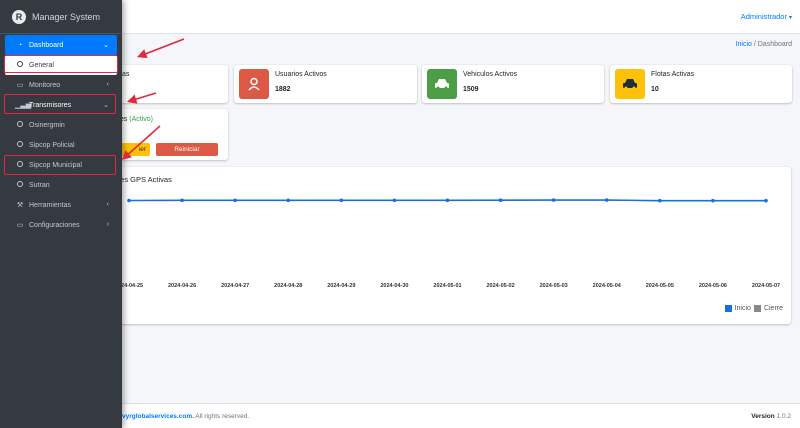 This screenshot has height=428, width=800. I want to click on x-tick-label: 2024-04-26, so click(182, 286).